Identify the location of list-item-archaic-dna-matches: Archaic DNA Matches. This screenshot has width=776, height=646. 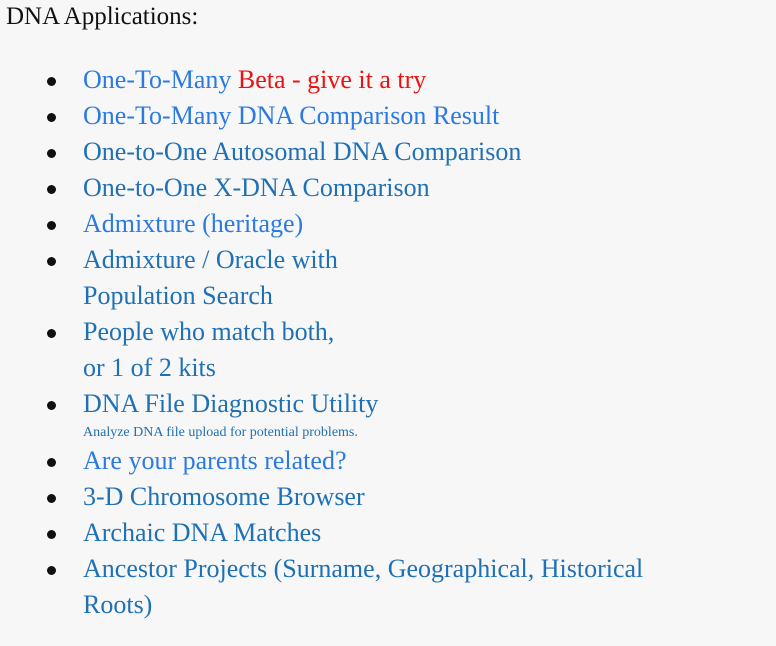
(388, 533).